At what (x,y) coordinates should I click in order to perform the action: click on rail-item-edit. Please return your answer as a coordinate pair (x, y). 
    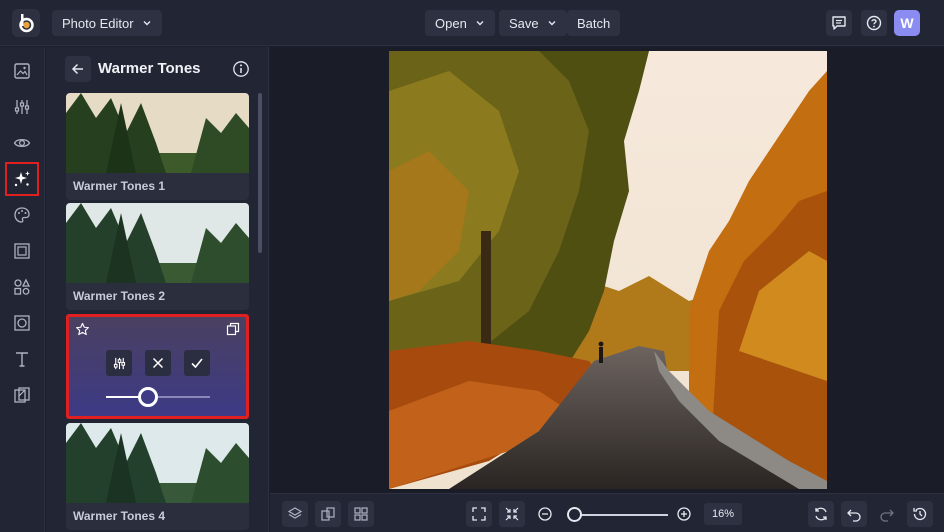
    Looking at the image, I should click on (22, 71).